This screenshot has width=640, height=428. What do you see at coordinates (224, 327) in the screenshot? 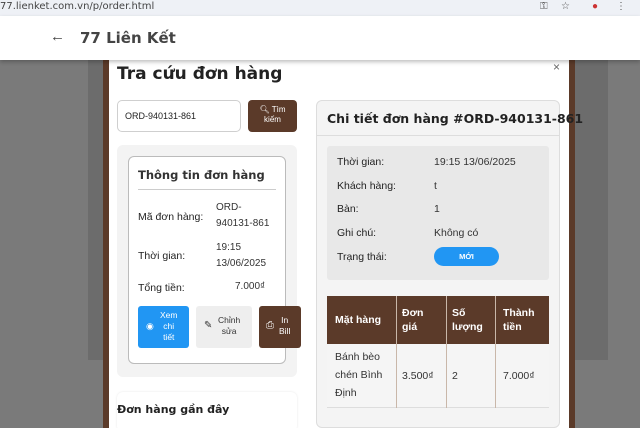
I see `edit-button: ✎ Chỉnh sửa` at bounding box center [224, 327].